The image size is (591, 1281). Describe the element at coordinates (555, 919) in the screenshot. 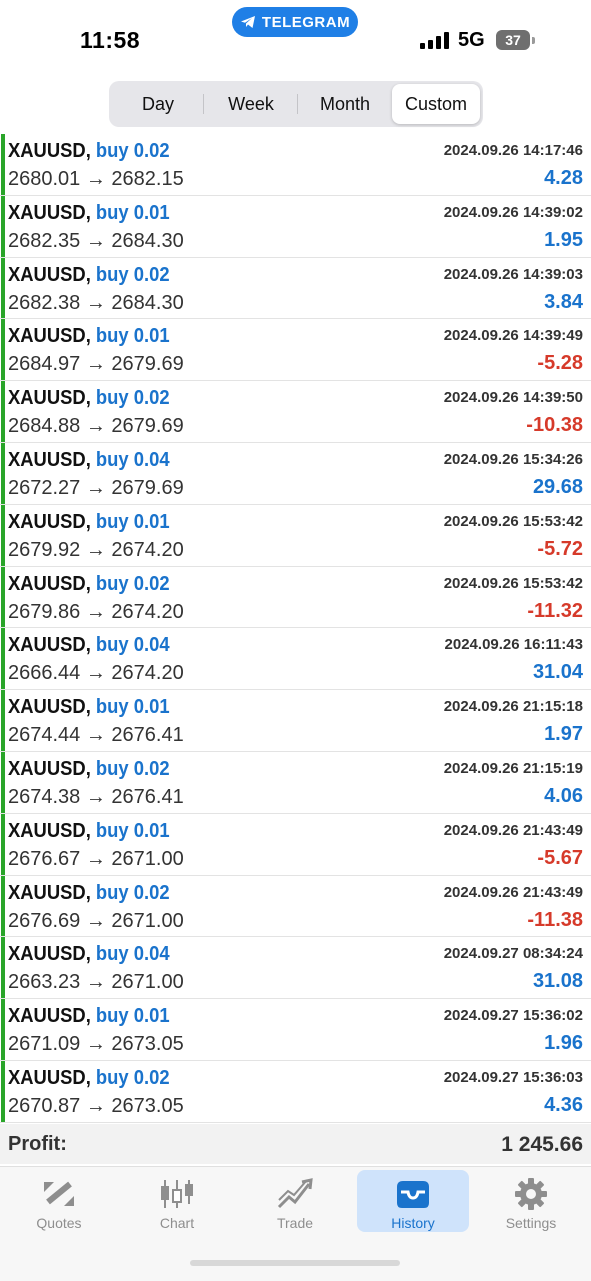

I see `deal-profit: -11.38` at that location.